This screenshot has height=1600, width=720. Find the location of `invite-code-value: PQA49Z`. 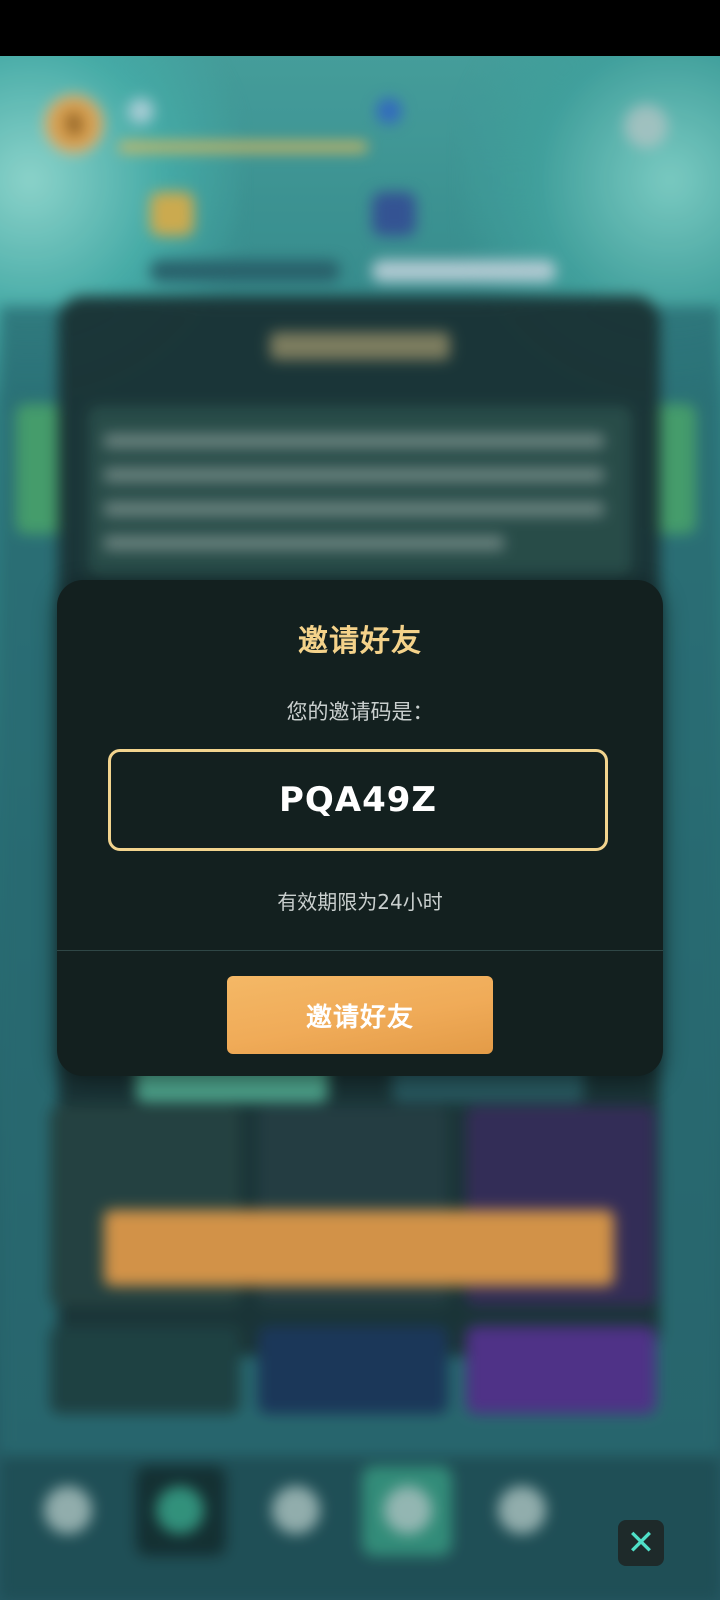

invite-code-value: PQA49Z is located at coordinates (358, 800).